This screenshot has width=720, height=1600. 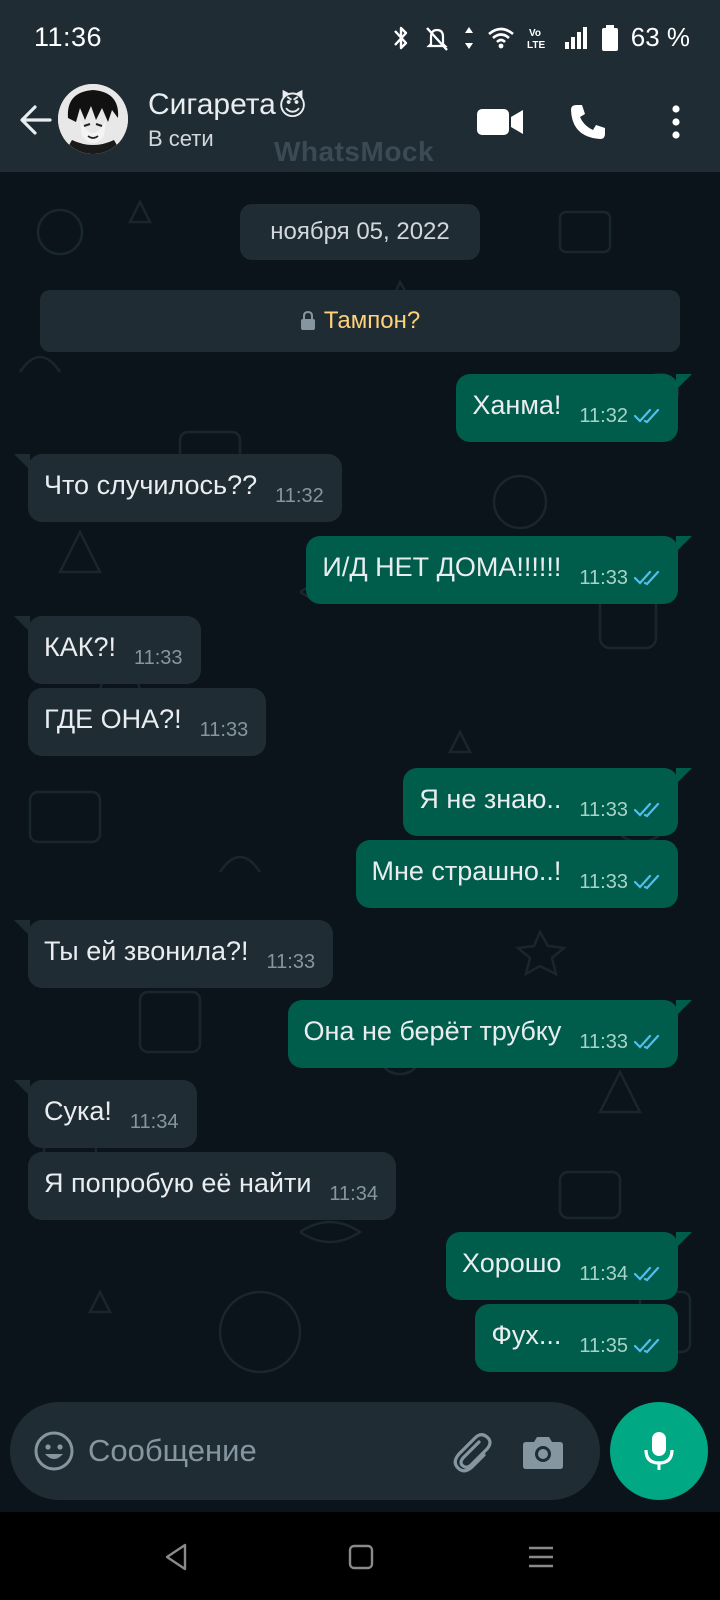 What do you see at coordinates (517, 404) in the screenshot?
I see `message-text: Ханма!` at bounding box center [517, 404].